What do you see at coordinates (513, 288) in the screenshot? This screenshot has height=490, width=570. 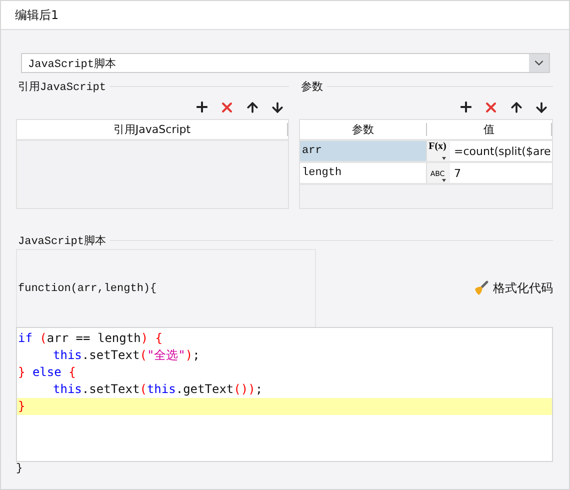 I see `format-code-button: 格式化代码` at bounding box center [513, 288].